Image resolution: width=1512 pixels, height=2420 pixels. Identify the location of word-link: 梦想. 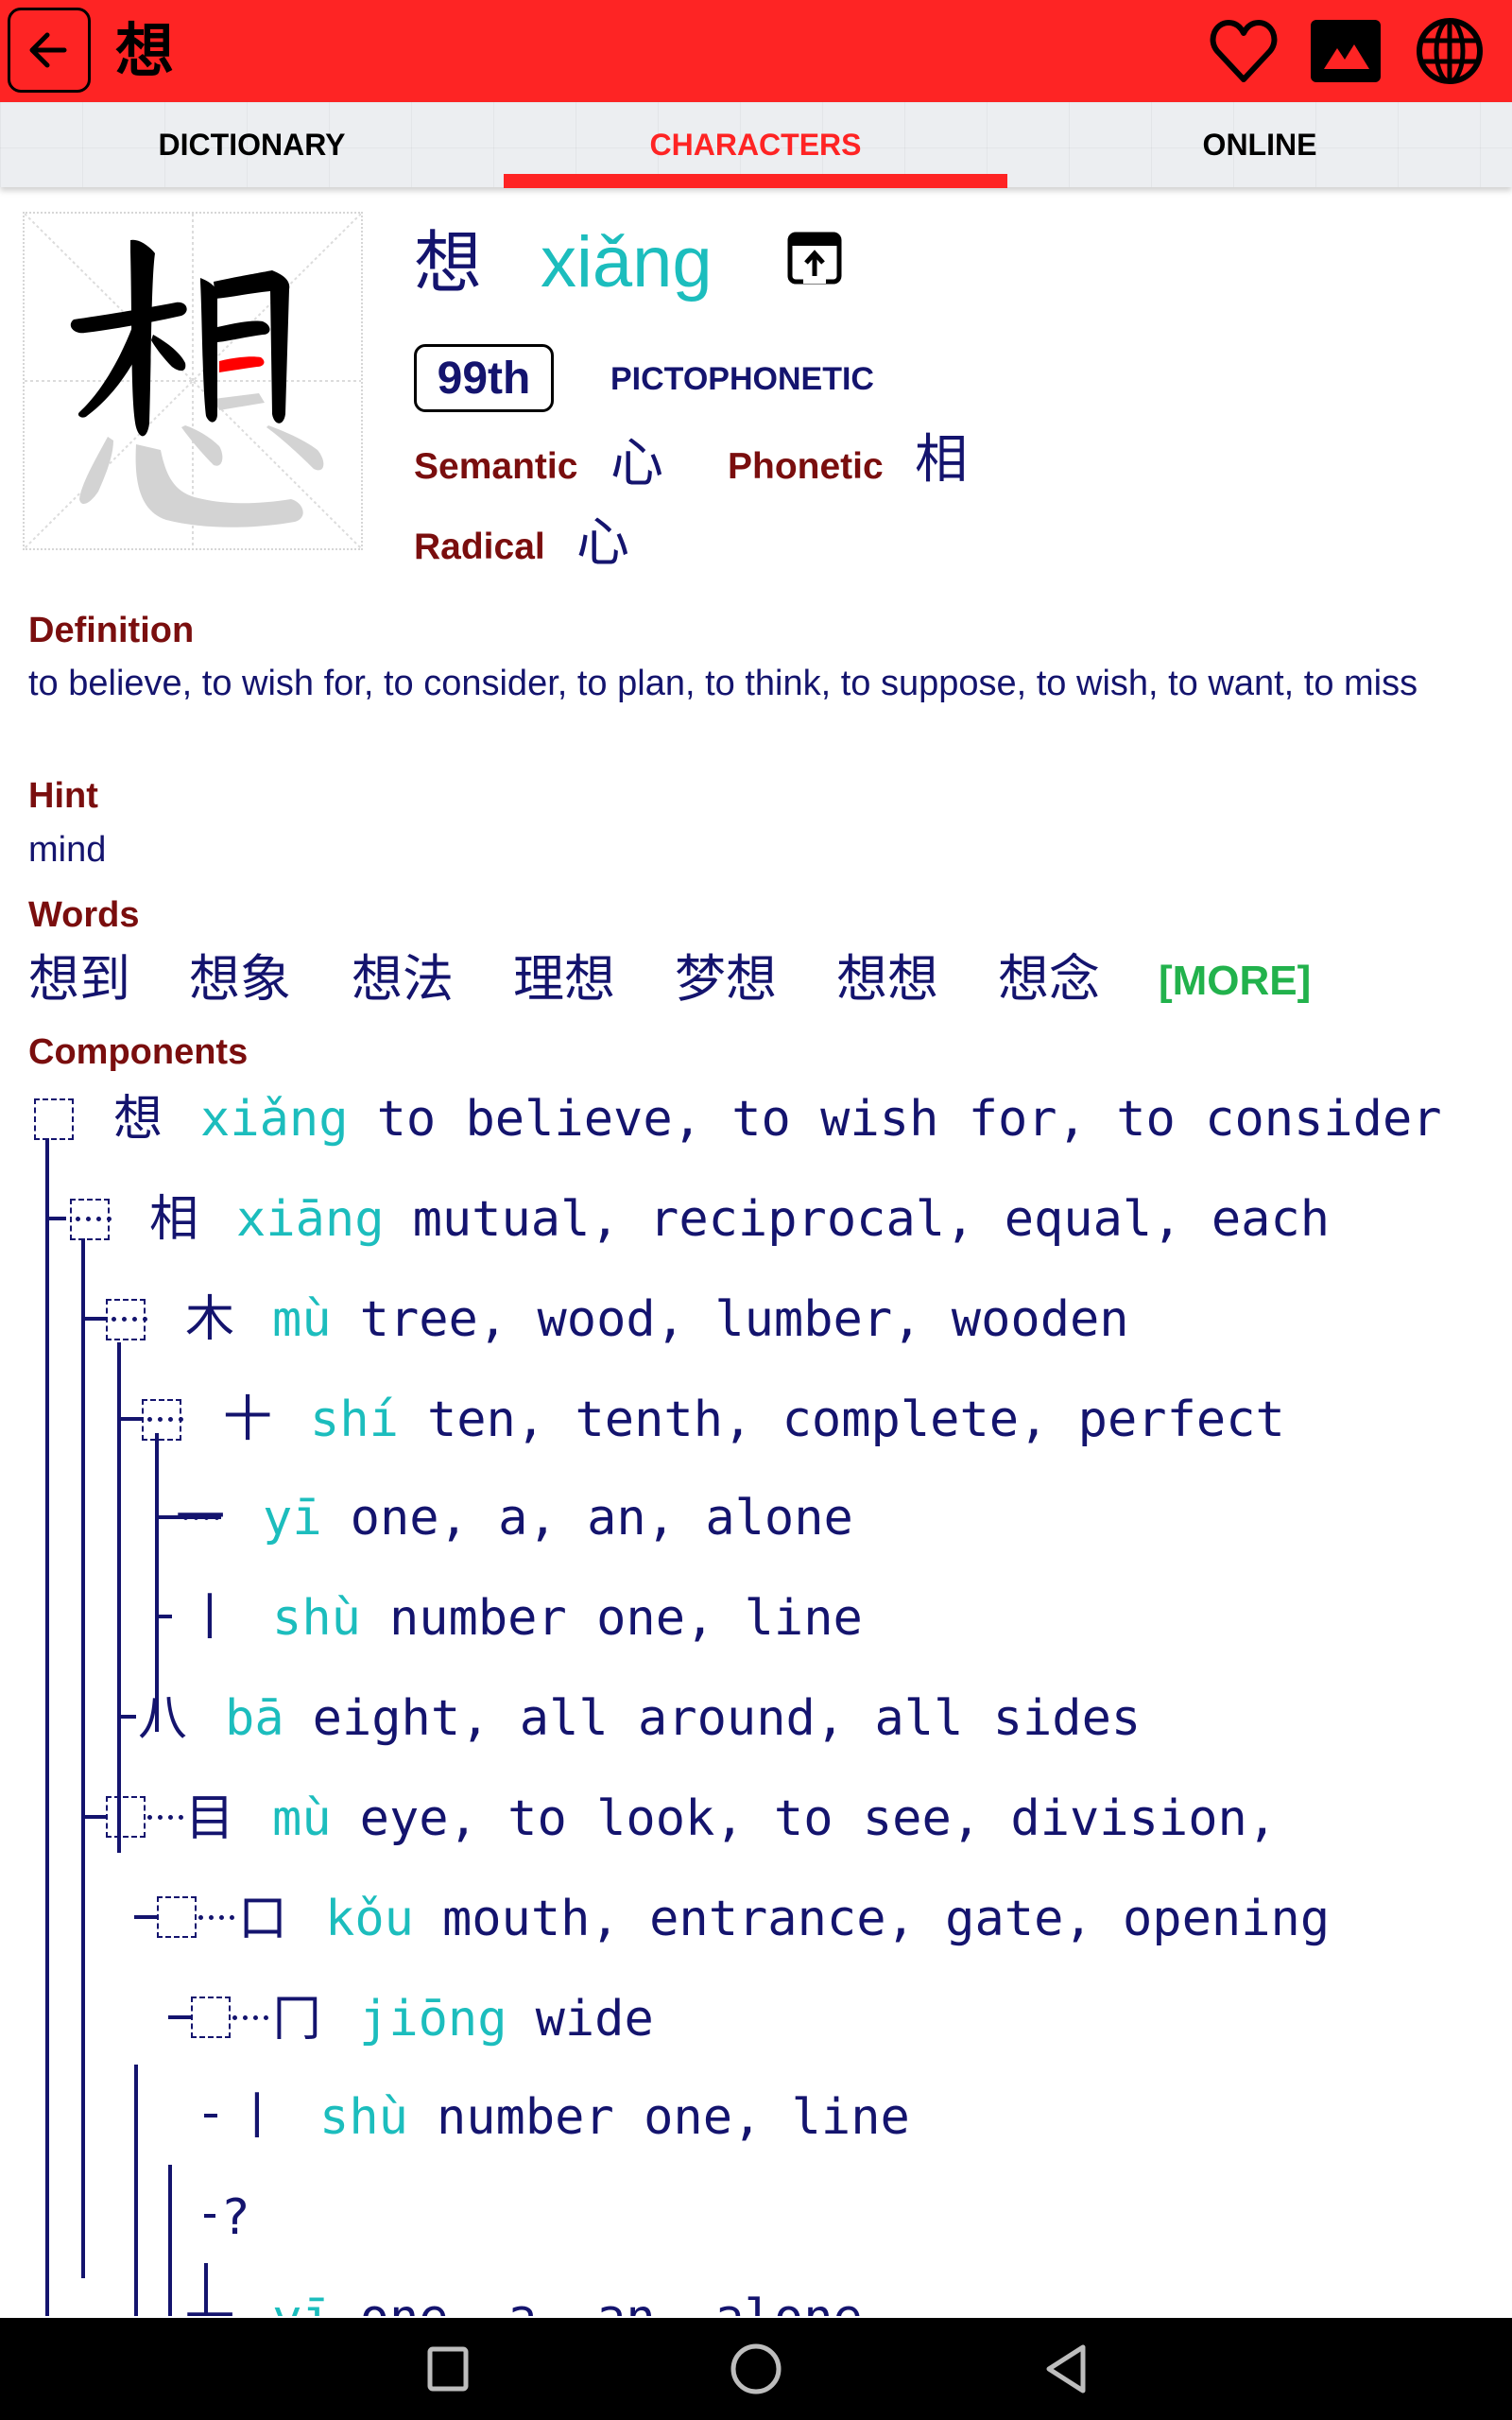
(726, 979).